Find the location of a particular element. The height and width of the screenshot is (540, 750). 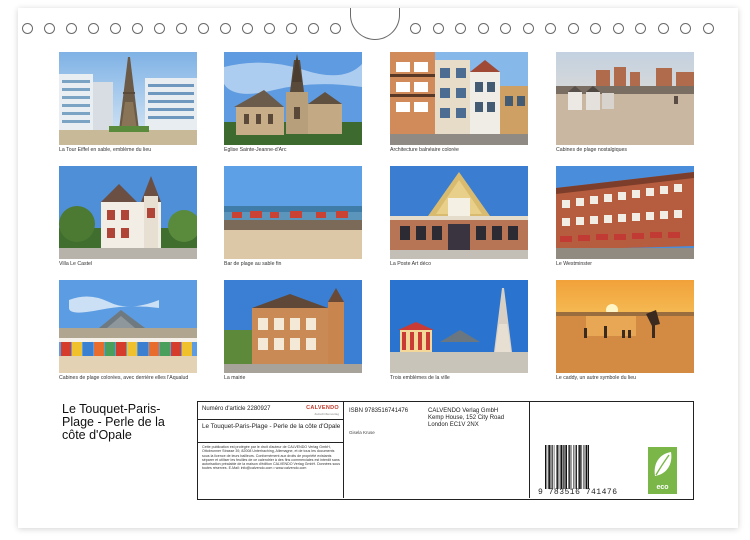

photo-tile: Eglise Sainte-Jeanne-d'Arc is located at coordinates (293, 102).